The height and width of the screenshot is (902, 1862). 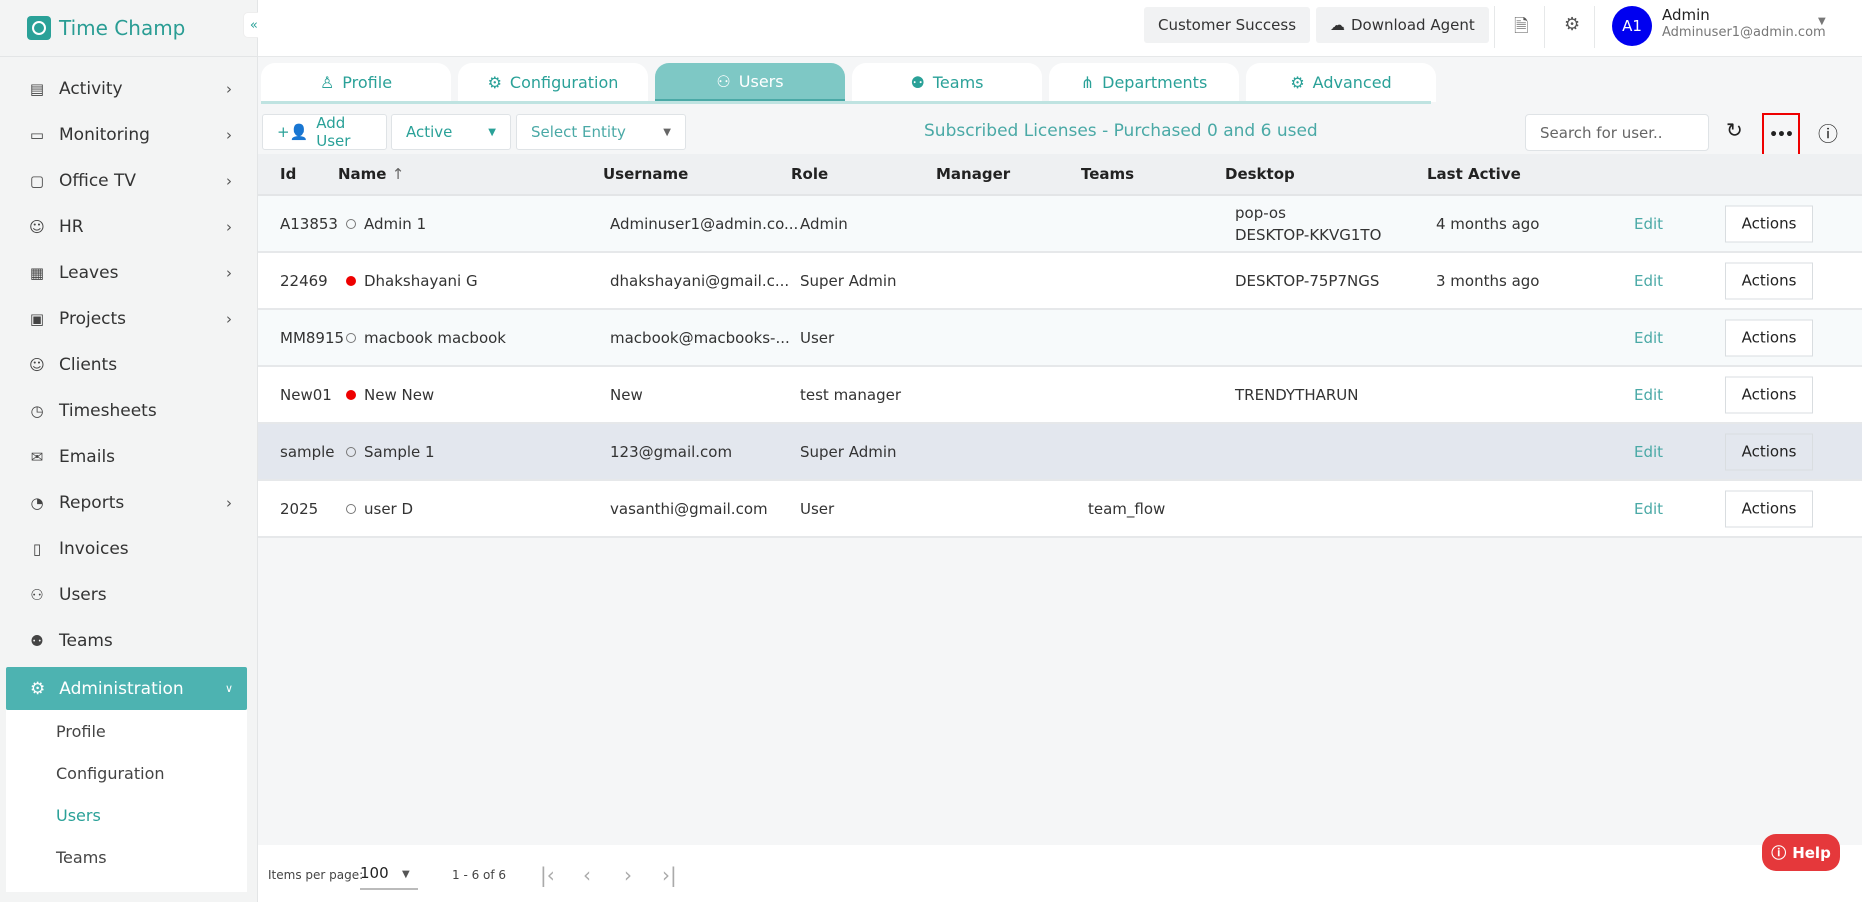 I want to click on subnav-item-teams: Teams, so click(x=126, y=857).